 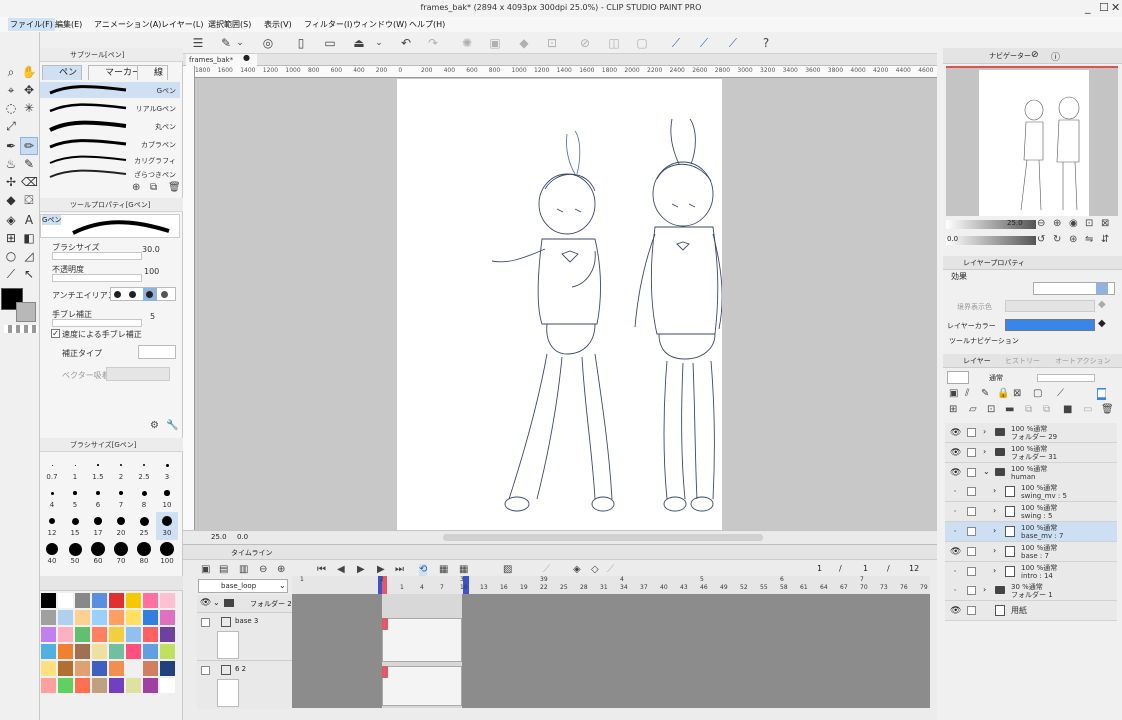 I want to click on brush-size-option: 80, so click(x=144, y=554).